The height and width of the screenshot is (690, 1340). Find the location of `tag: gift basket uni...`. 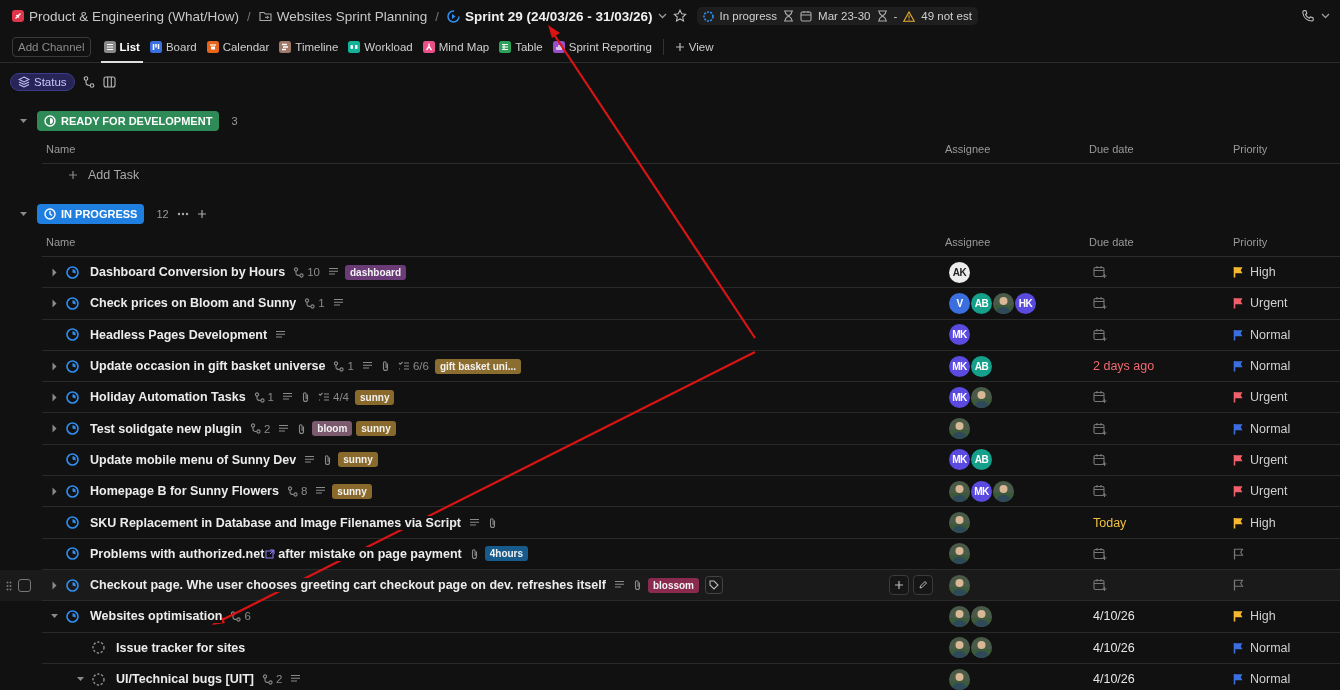

tag: gift basket uni... is located at coordinates (477, 366).